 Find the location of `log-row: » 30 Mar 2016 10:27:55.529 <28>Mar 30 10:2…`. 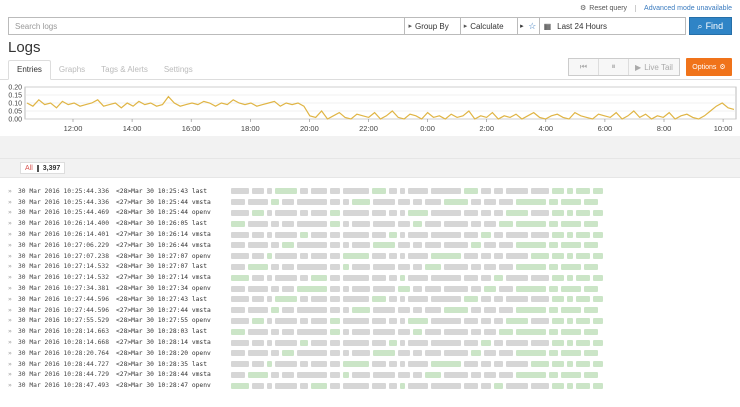

log-row: » 30 Mar 2016 10:27:55.529 <28>Mar 30 10:2… is located at coordinates (374, 321).